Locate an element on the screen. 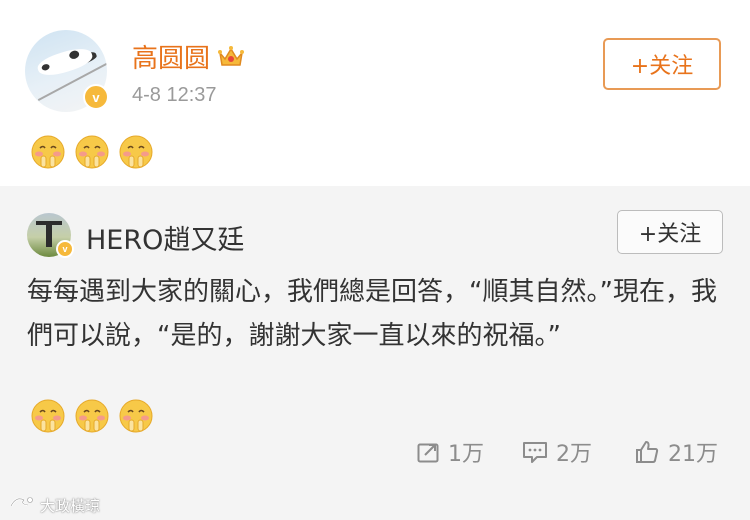 The width and height of the screenshot is (750, 520). repost-emoji-row is located at coordinates (92, 416).